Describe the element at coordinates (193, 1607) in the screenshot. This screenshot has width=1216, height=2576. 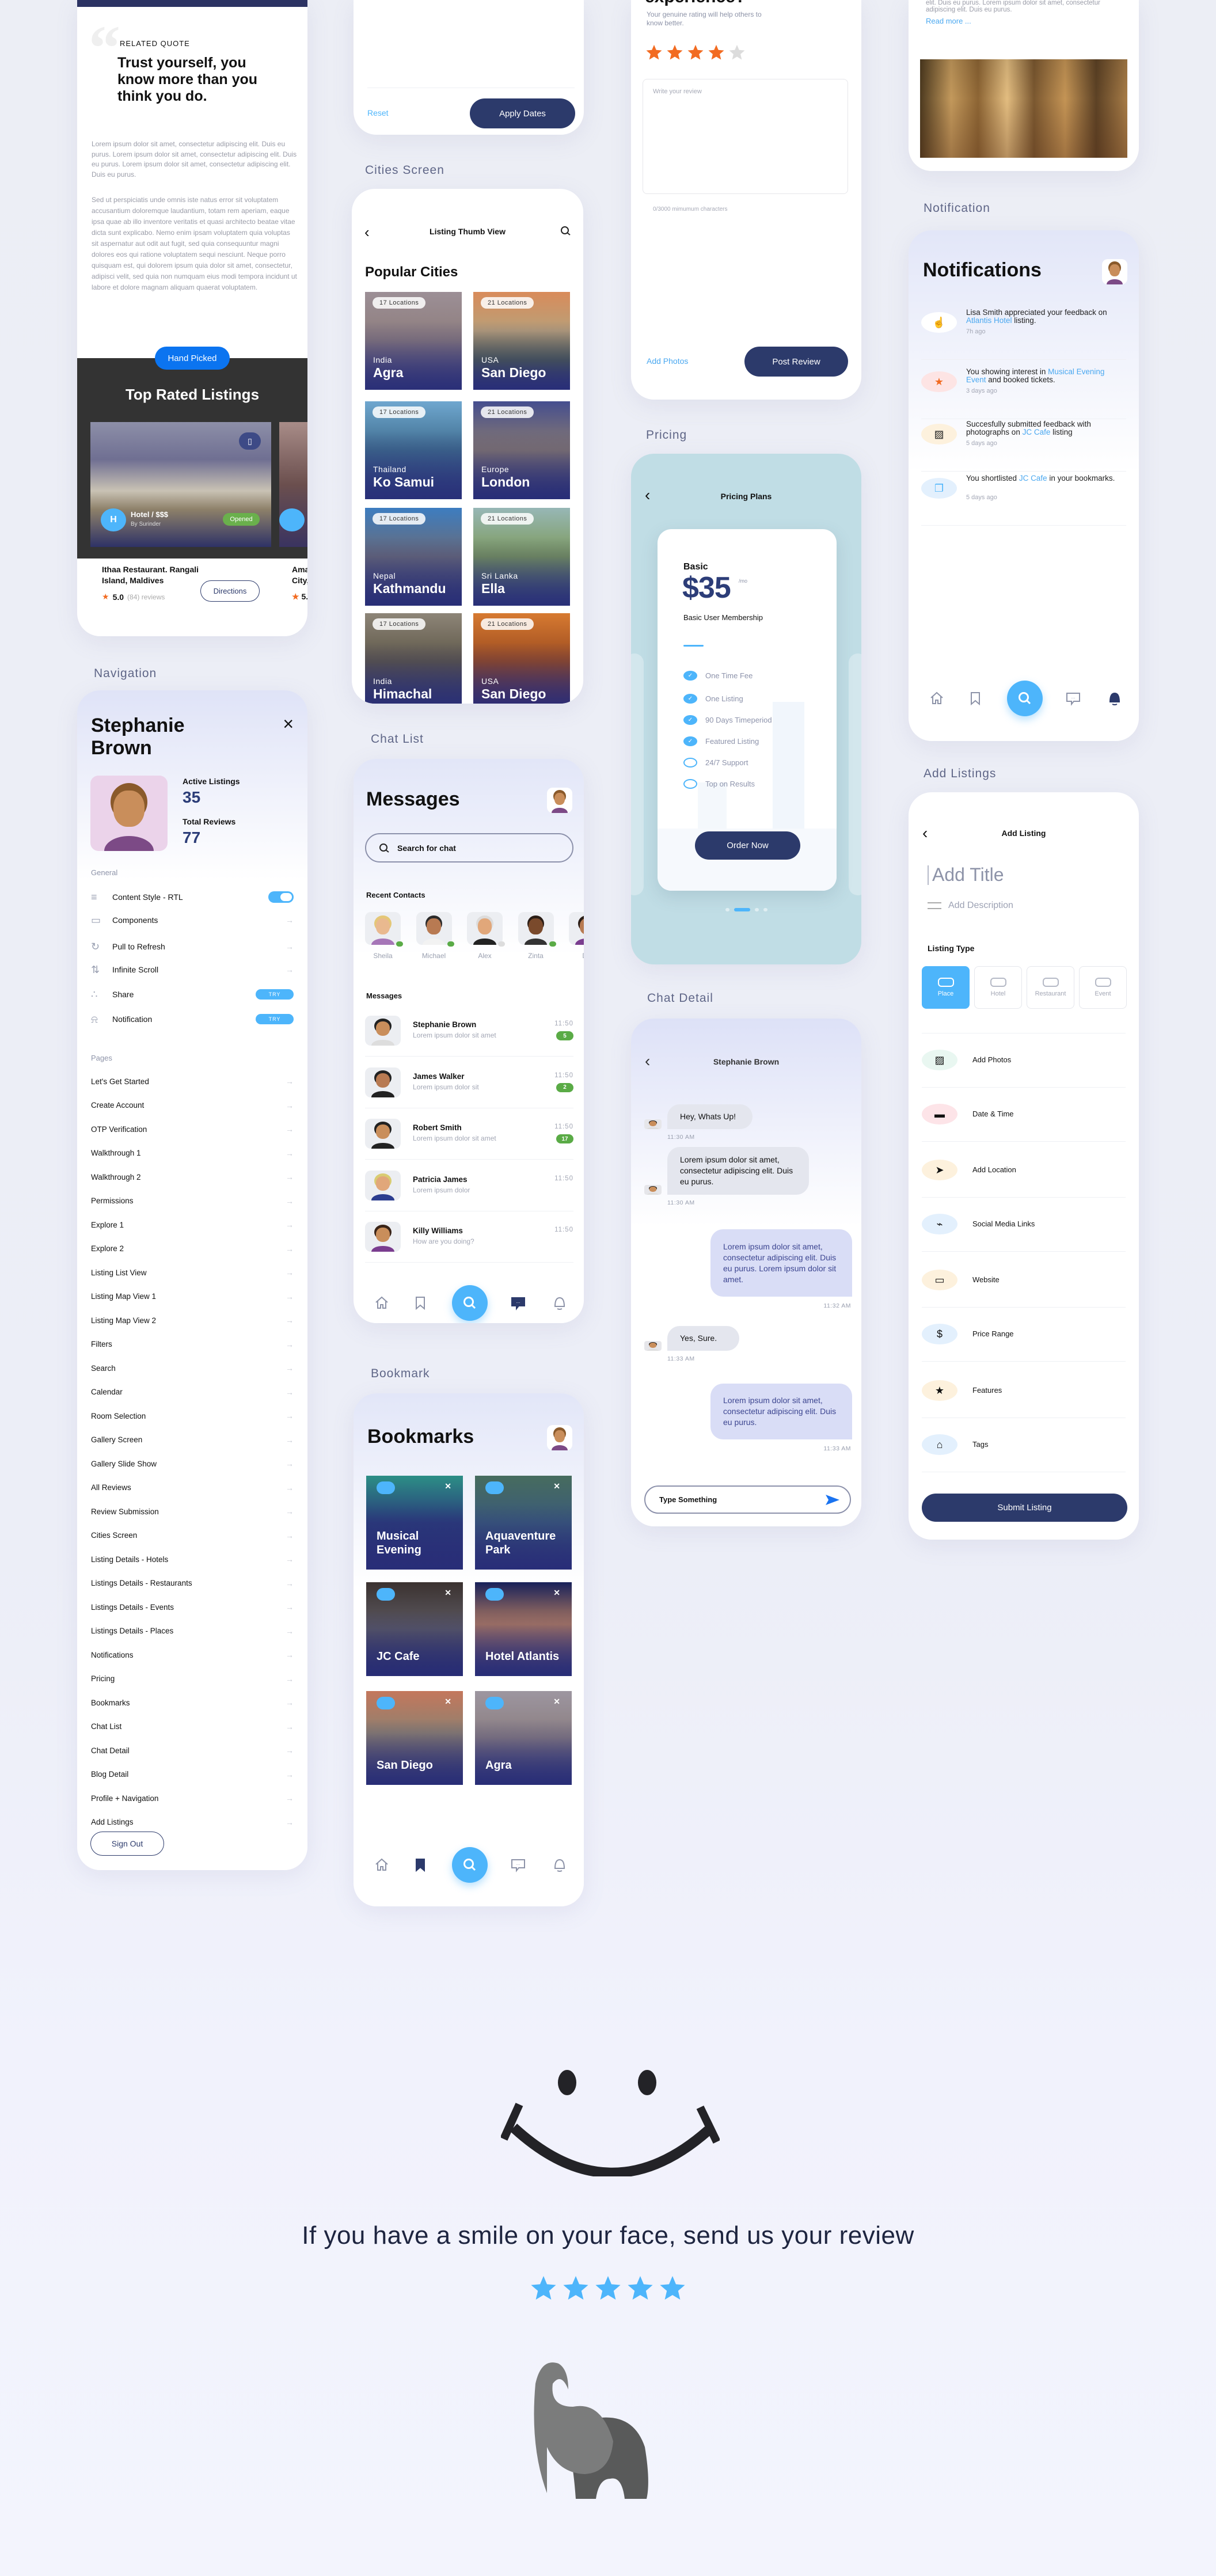
I see `page-link: Listings Details - Events →` at that location.